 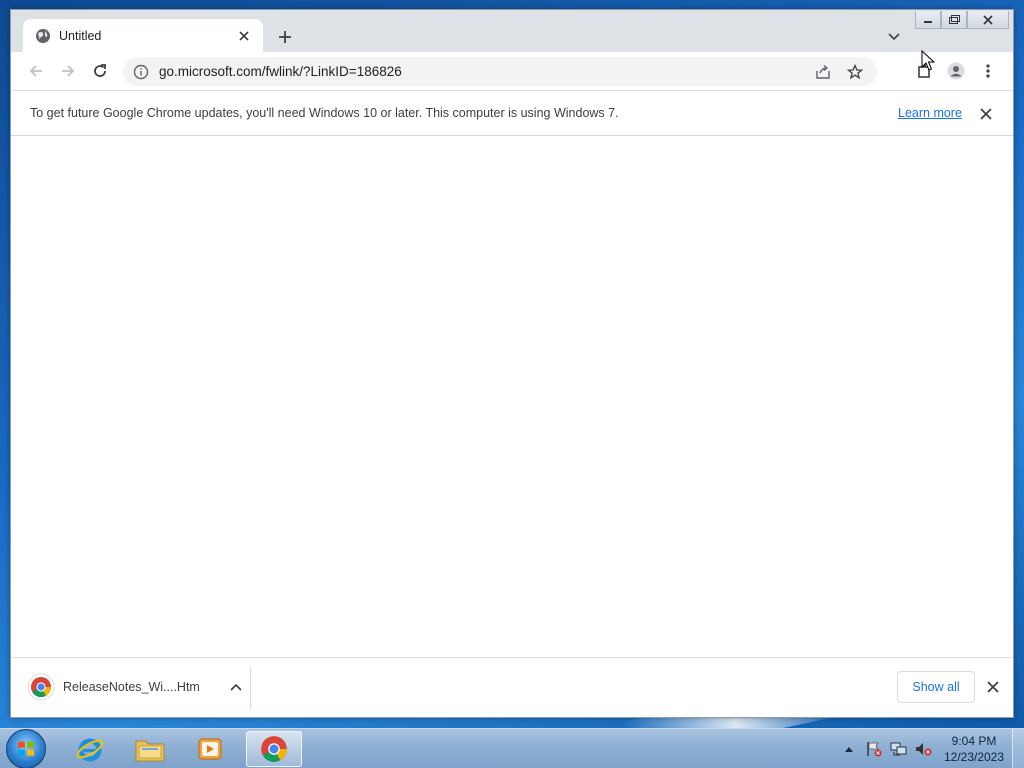 I want to click on address-bar: go.microsoft.com/fwlink/?LinkID=186826, so click(x=500, y=71).